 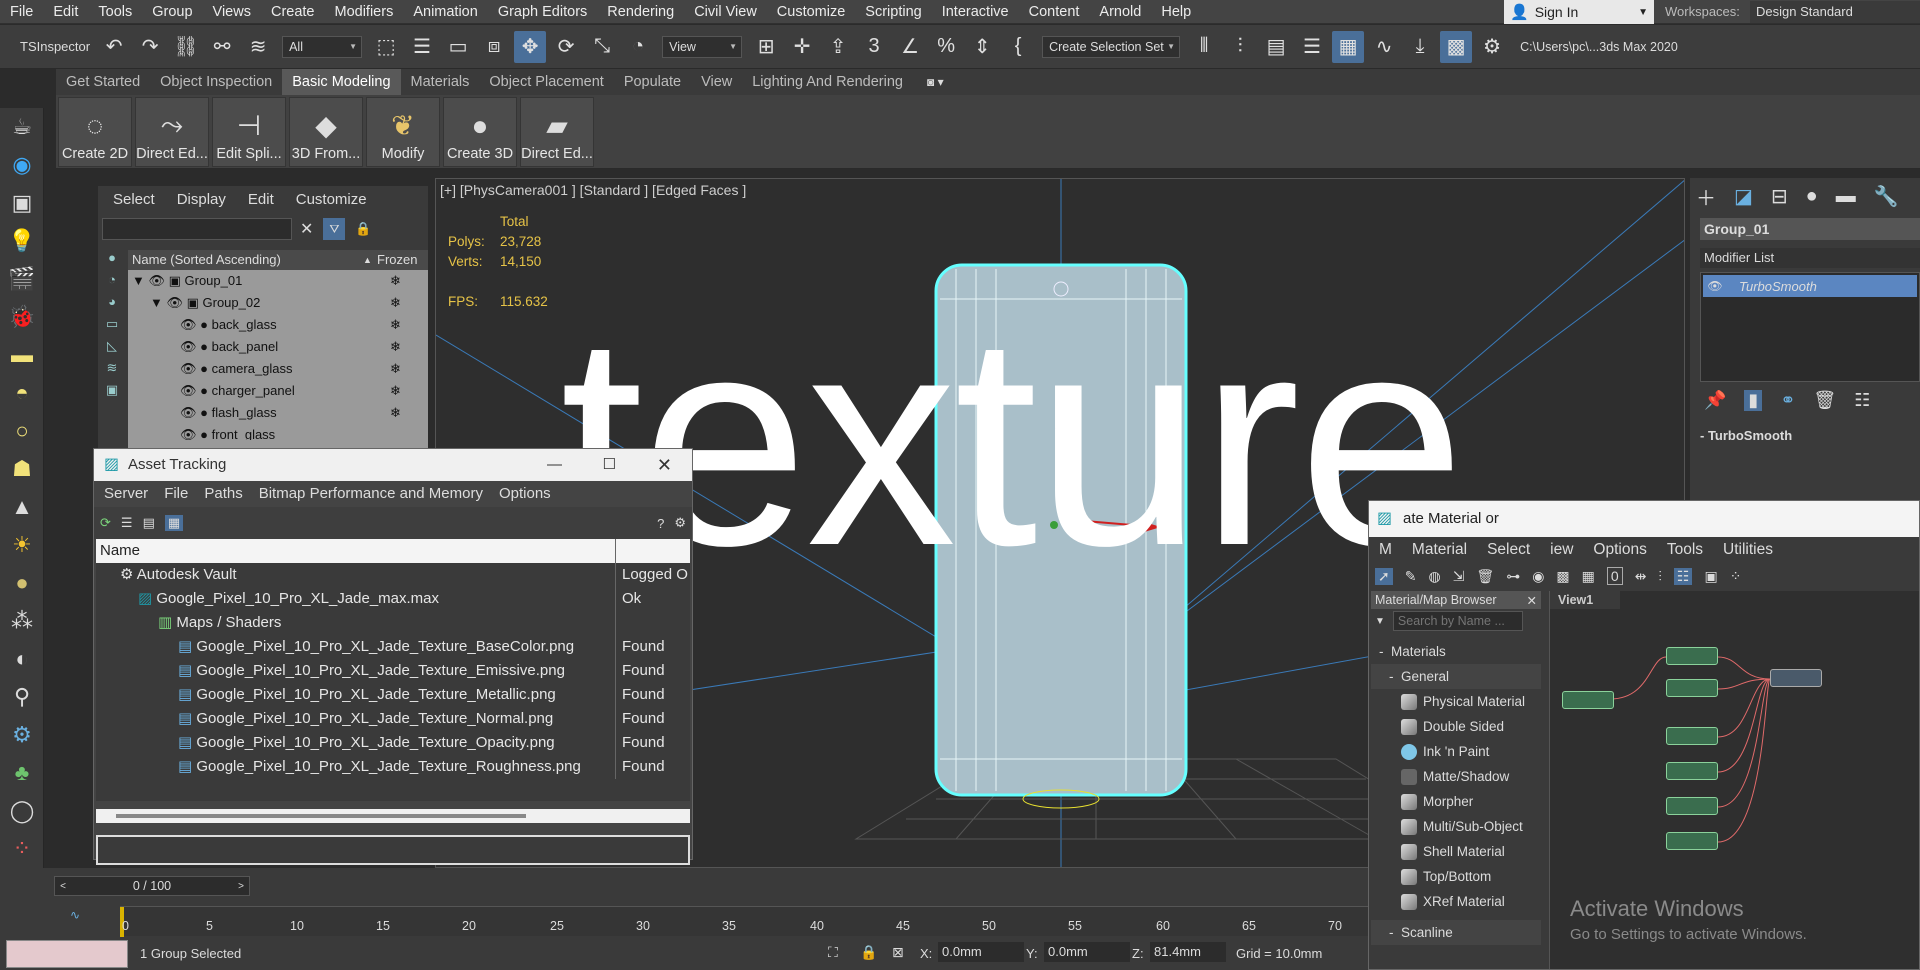 I want to click on modifier-stack-item: 👁 TurboSmooth, so click(x=1810, y=286).